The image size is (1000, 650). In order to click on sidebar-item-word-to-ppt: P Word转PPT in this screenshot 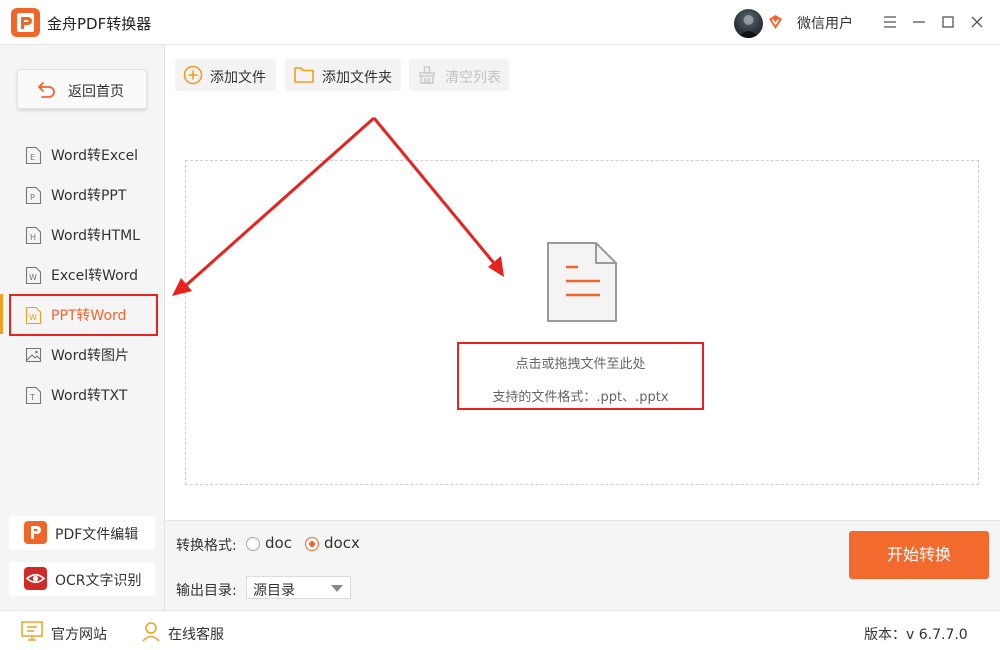, I will do `click(82, 194)`.